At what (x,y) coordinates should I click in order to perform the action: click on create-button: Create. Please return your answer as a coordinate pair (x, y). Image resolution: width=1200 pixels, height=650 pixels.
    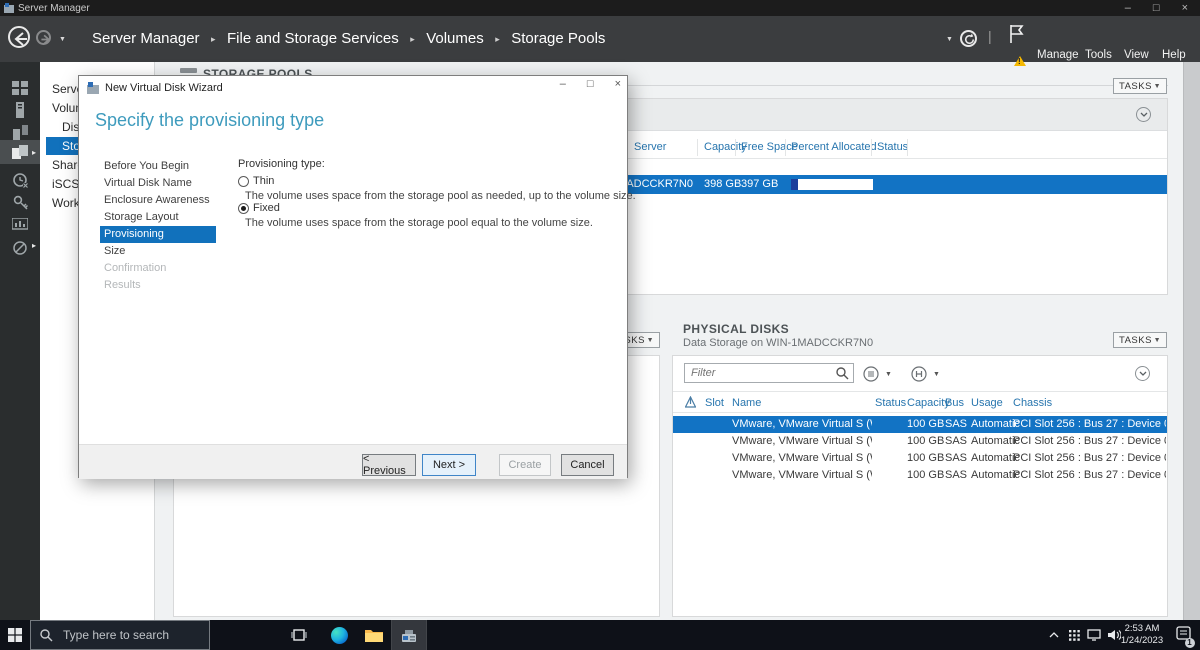
    Looking at the image, I should click on (525, 465).